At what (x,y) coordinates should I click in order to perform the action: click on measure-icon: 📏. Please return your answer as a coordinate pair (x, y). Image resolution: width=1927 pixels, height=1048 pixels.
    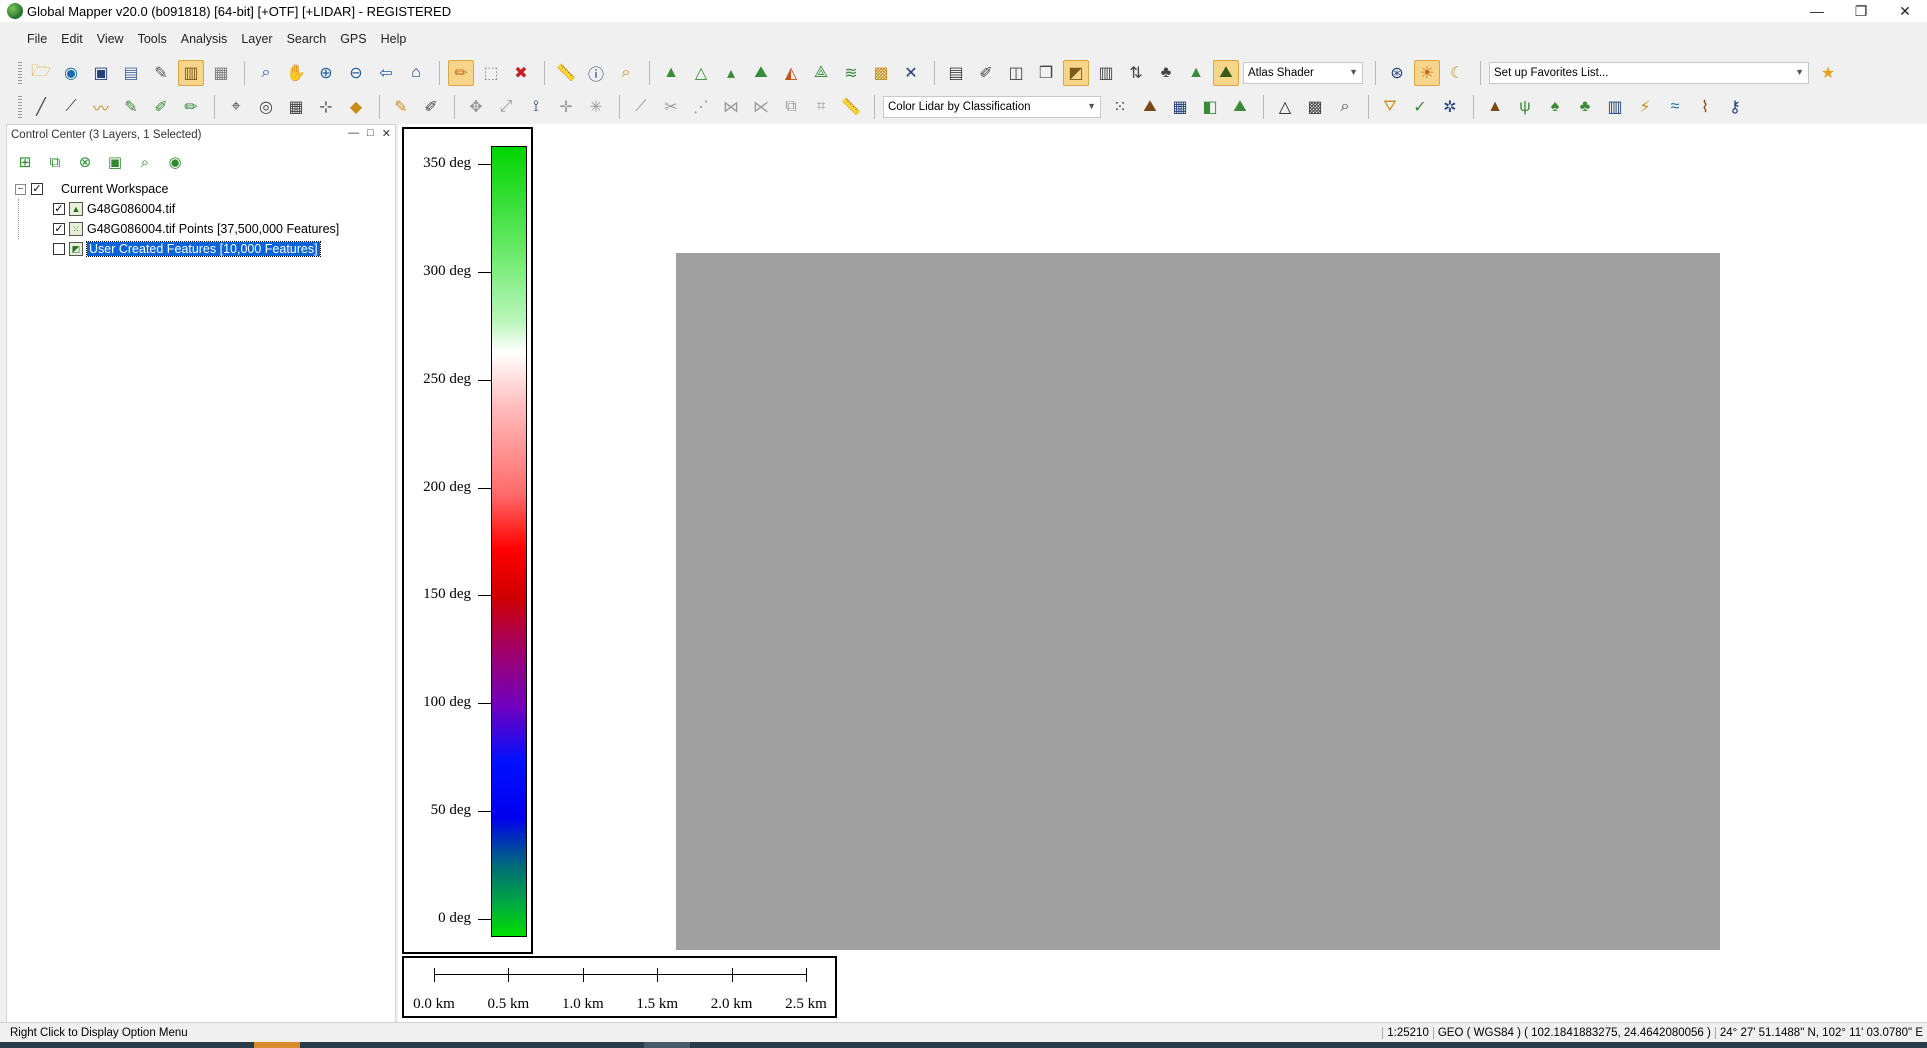
    Looking at the image, I should click on (566, 73).